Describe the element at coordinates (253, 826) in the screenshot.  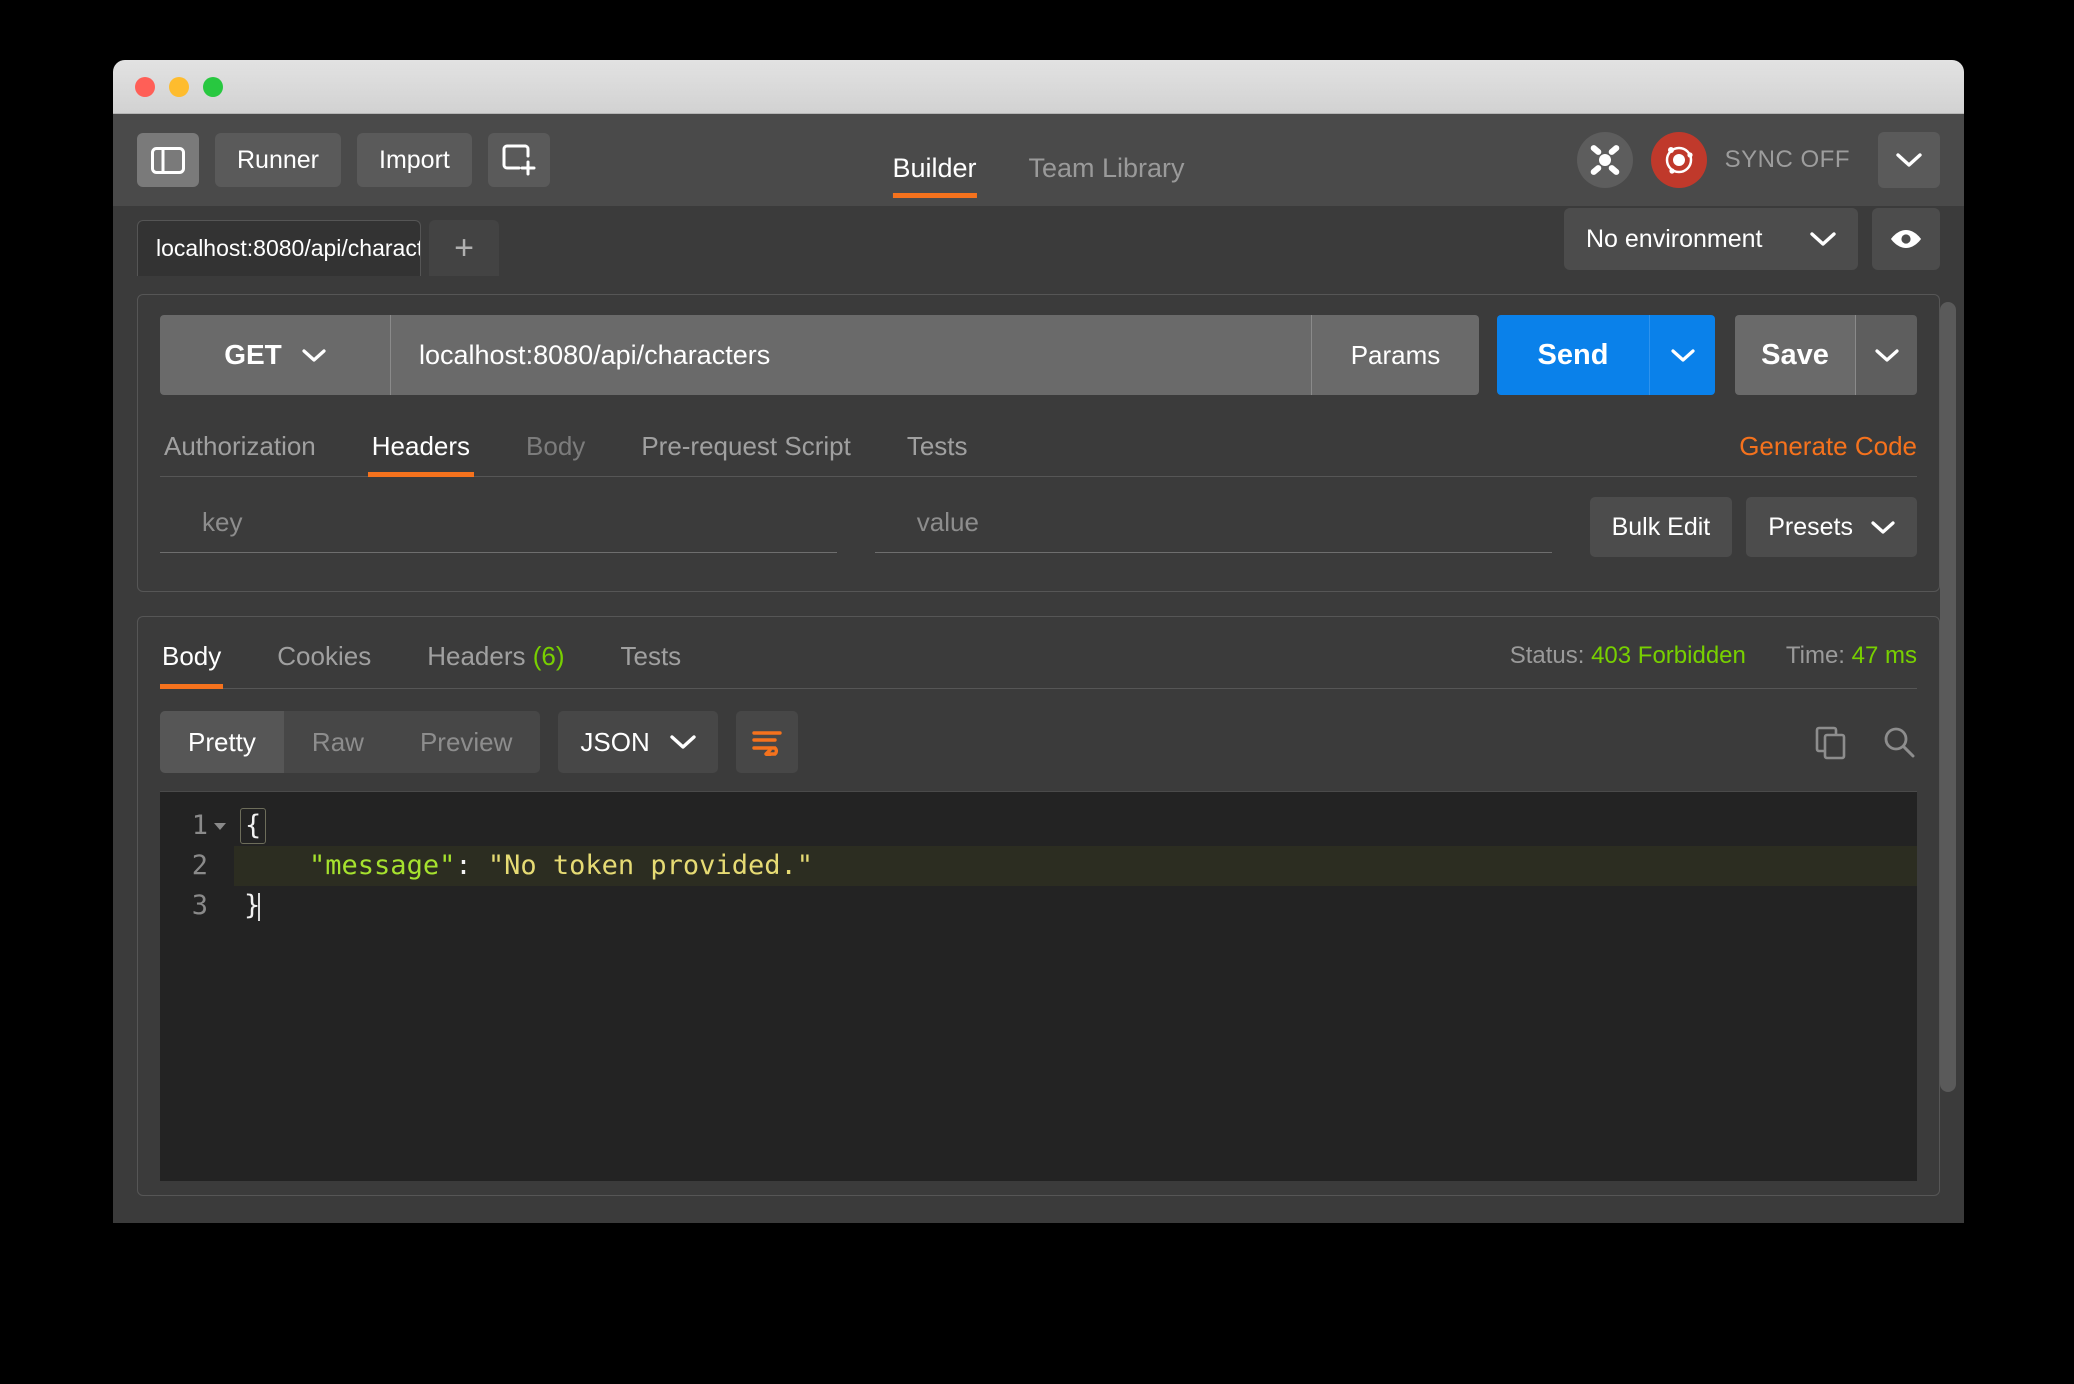
I see `code-token-open-brace: {` at that location.